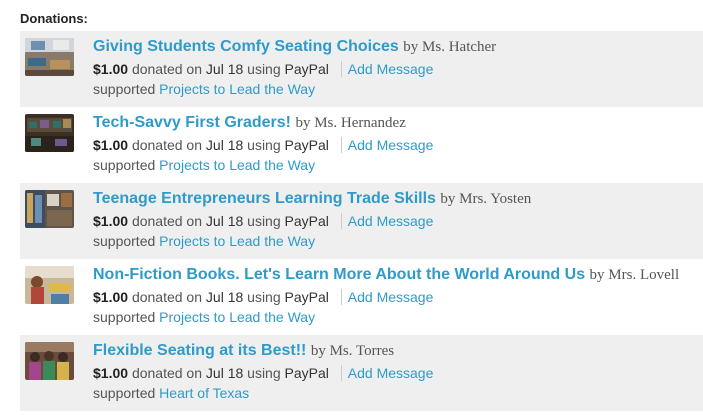 The width and height of the screenshot is (703, 415). Describe the element at coordinates (204, 393) in the screenshot. I see `supported-program-link: Heart of Texas` at that location.